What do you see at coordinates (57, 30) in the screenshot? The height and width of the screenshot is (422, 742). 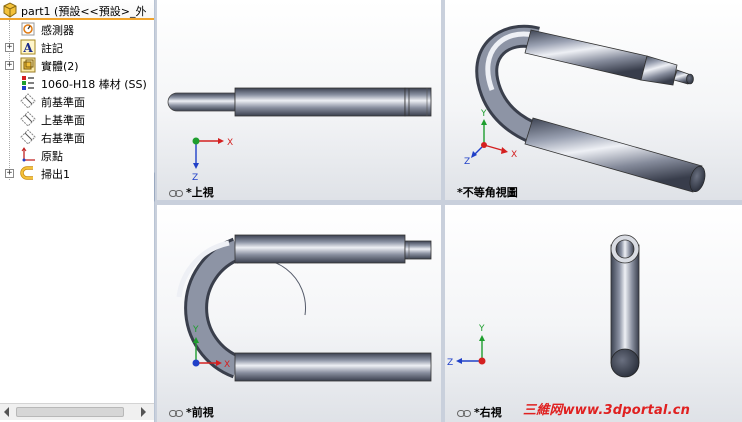 I see `tree-item-label: 感測器` at bounding box center [57, 30].